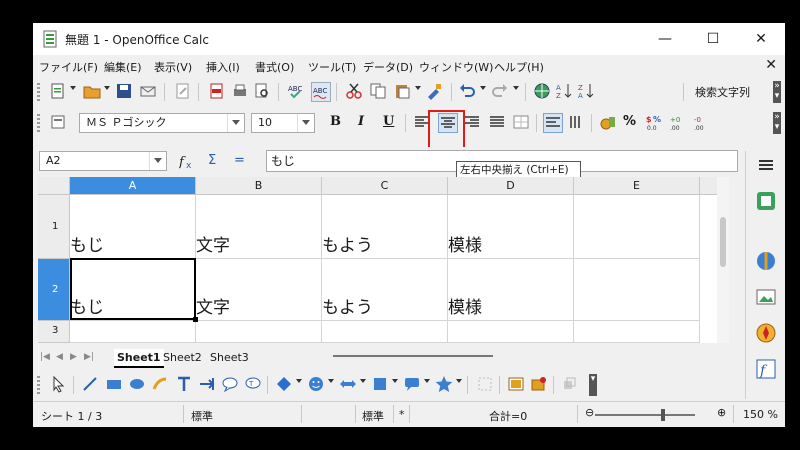 Image resolution: width=800 pixels, height=450 pixels. I want to click on menu-format: 書式(O), so click(274, 67).